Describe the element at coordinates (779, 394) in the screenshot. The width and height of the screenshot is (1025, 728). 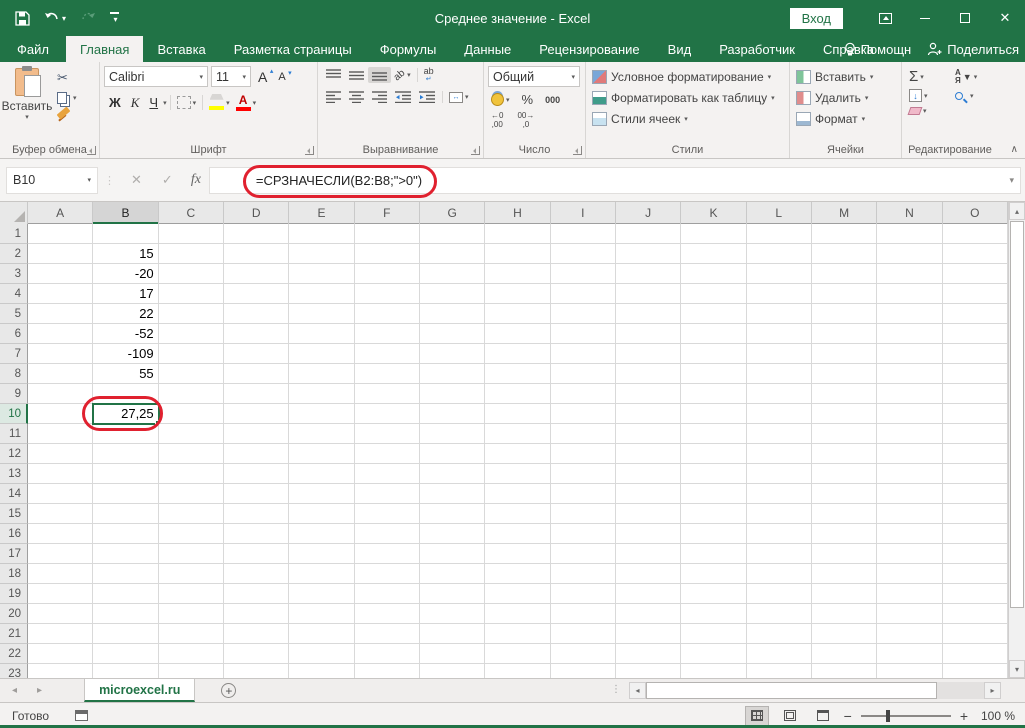
I see `cell-L9` at that location.